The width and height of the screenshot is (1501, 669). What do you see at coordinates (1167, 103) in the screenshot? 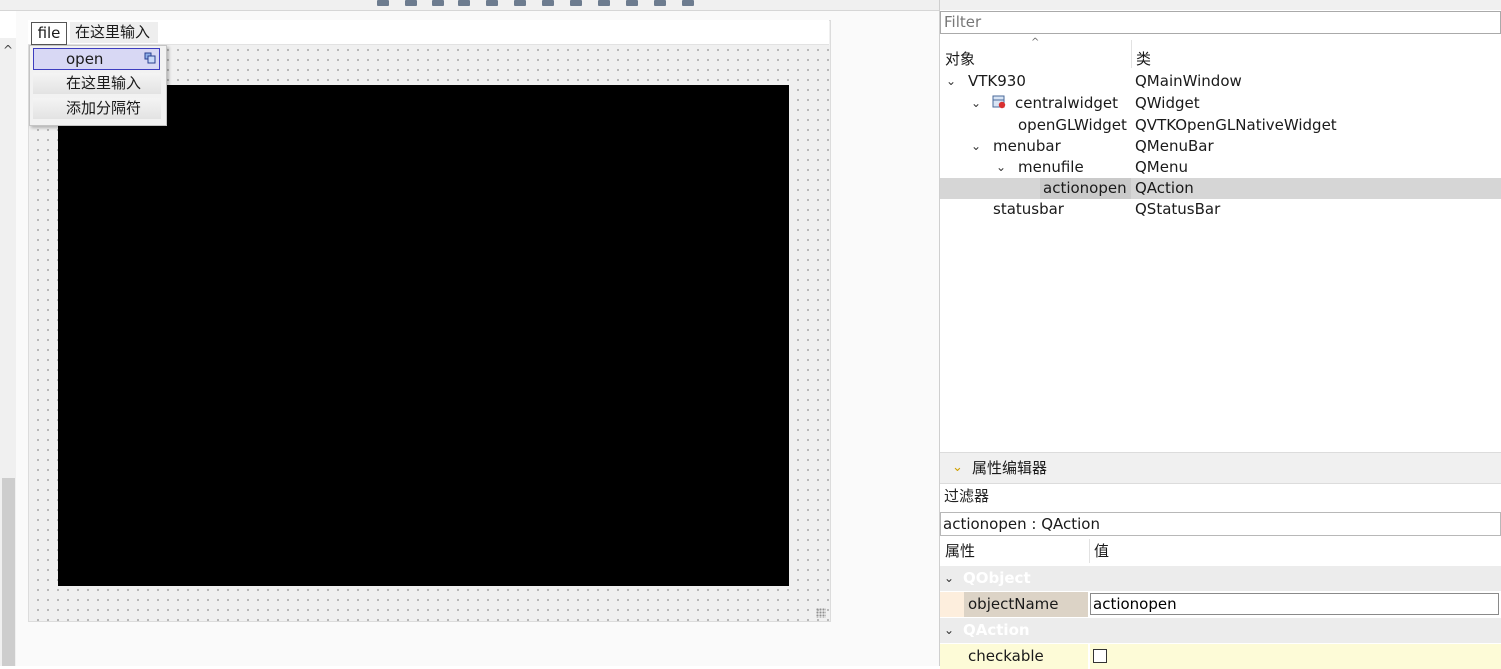
I see `tree-class-name: QWidget` at bounding box center [1167, 103].